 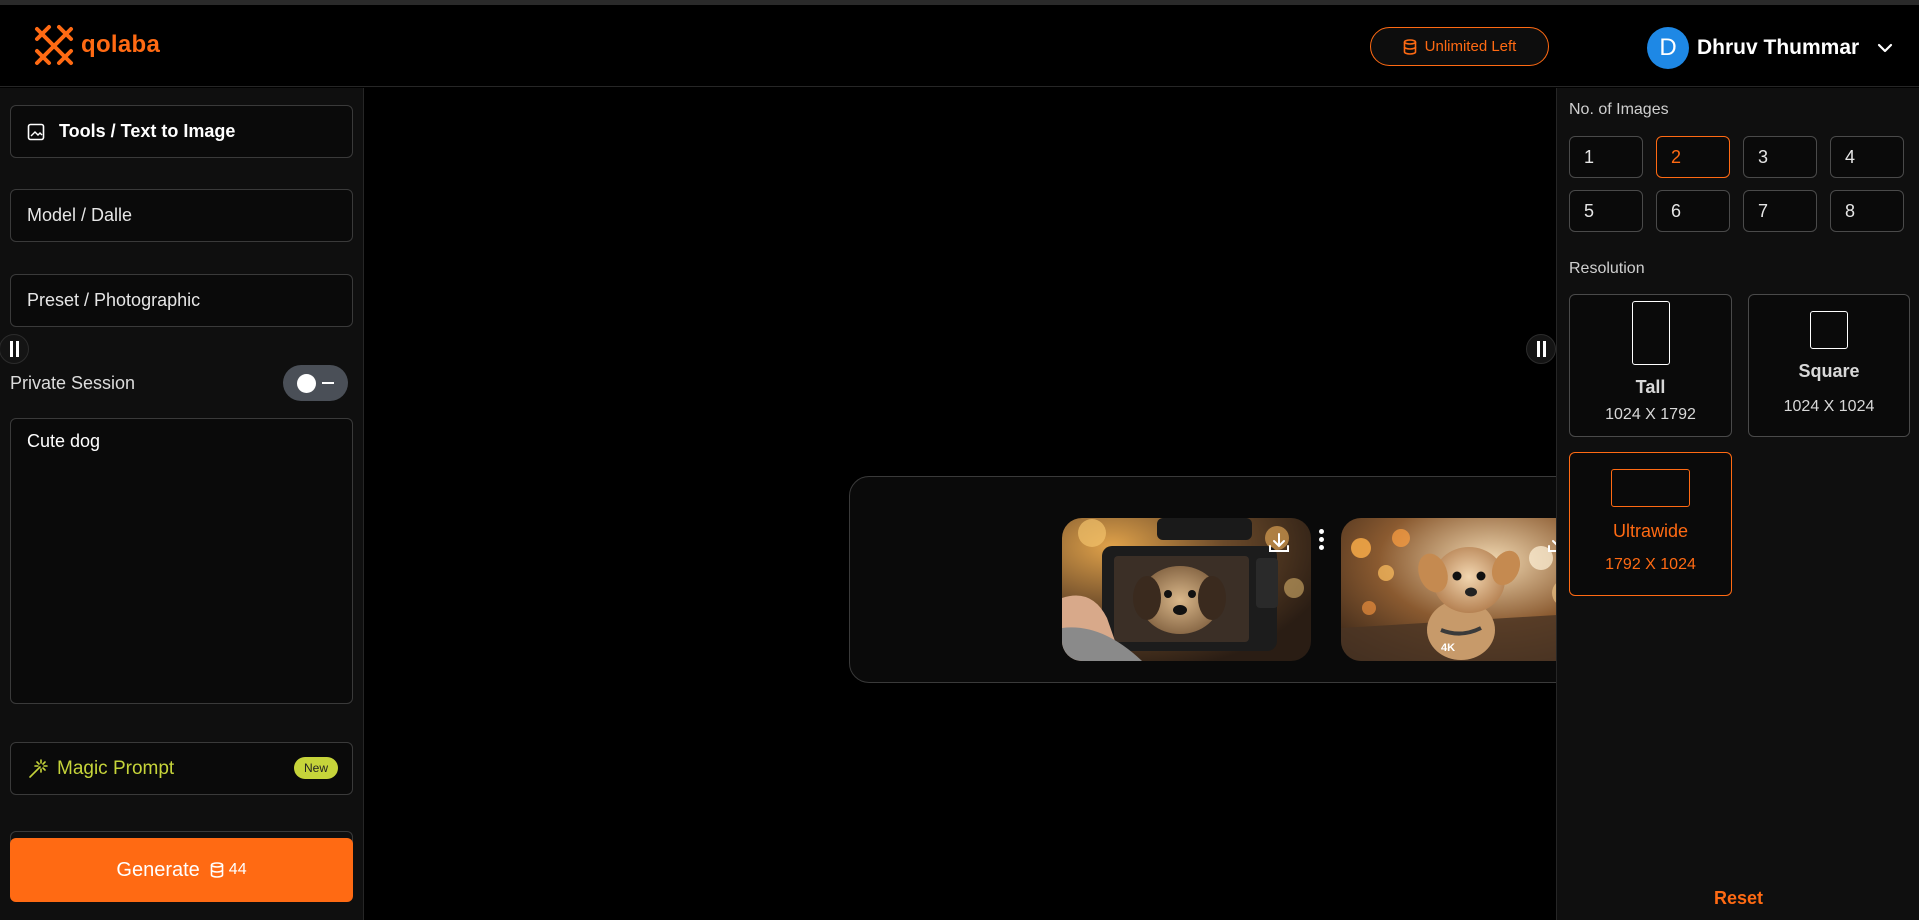 What do you see at coordinates (1778, 47) in the screenshot?
I see `user-name: Dhruv Thummar` at bounding box center [1778, 47].